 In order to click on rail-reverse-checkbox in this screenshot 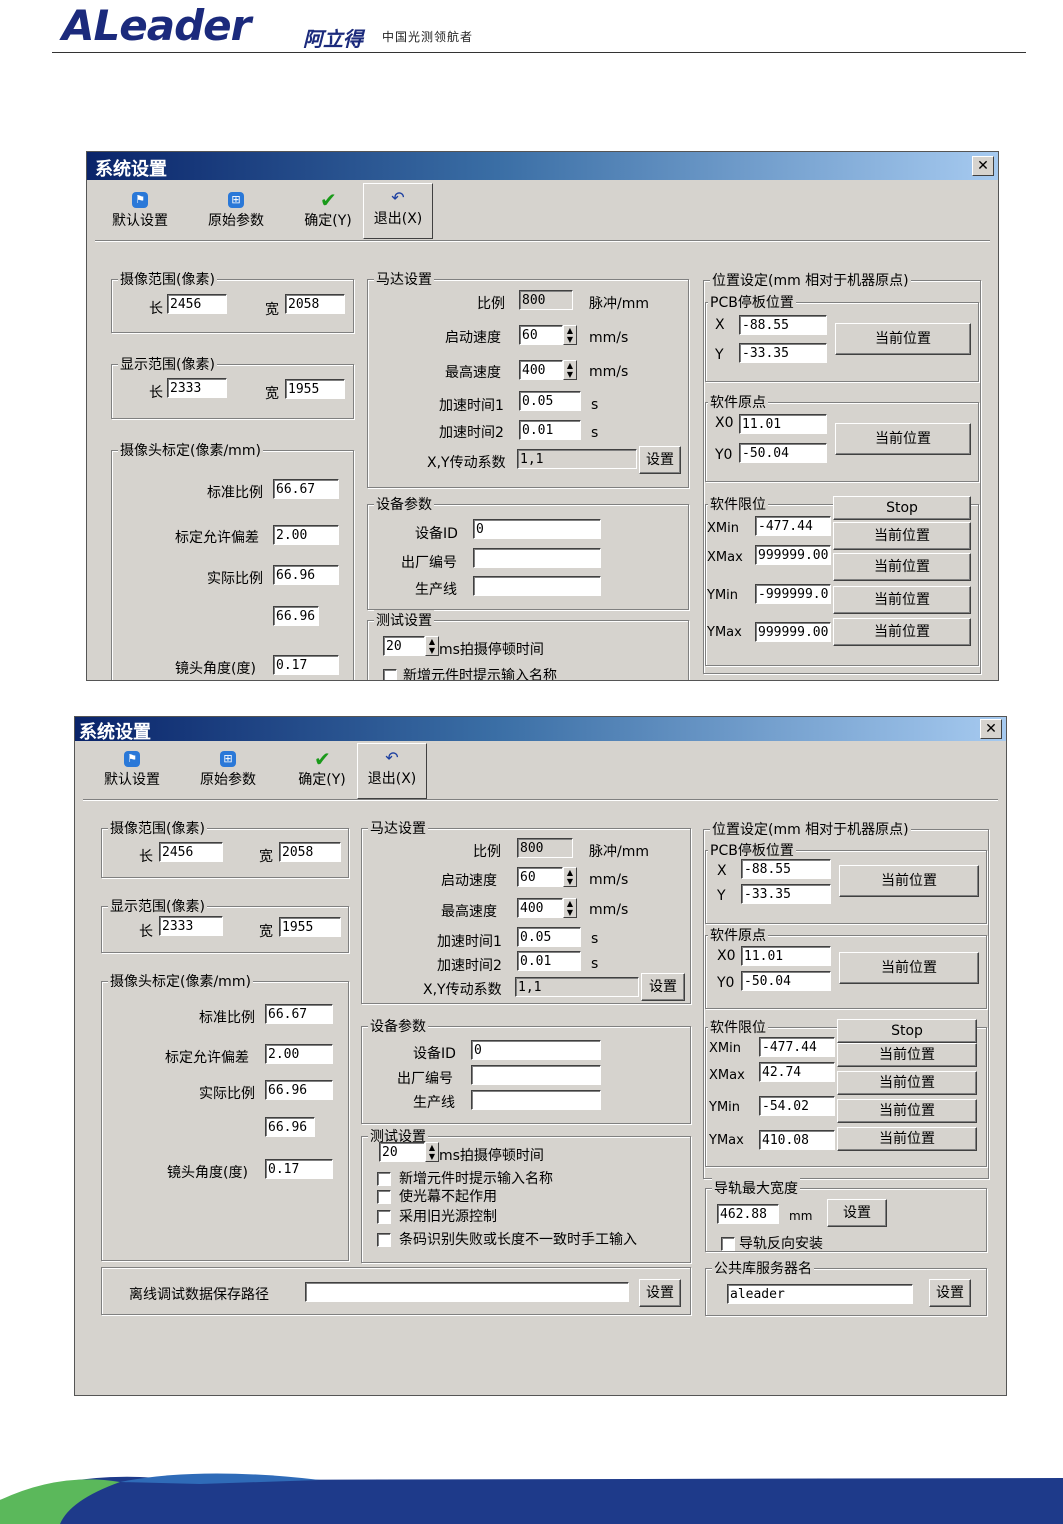, I will do `click(728, 1244)`.